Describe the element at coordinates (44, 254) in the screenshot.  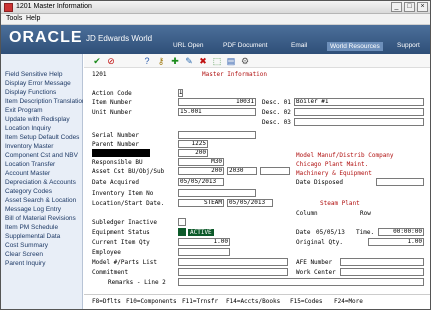
I see `sidebar-item-clear-screen: Clear Screen` at that location.